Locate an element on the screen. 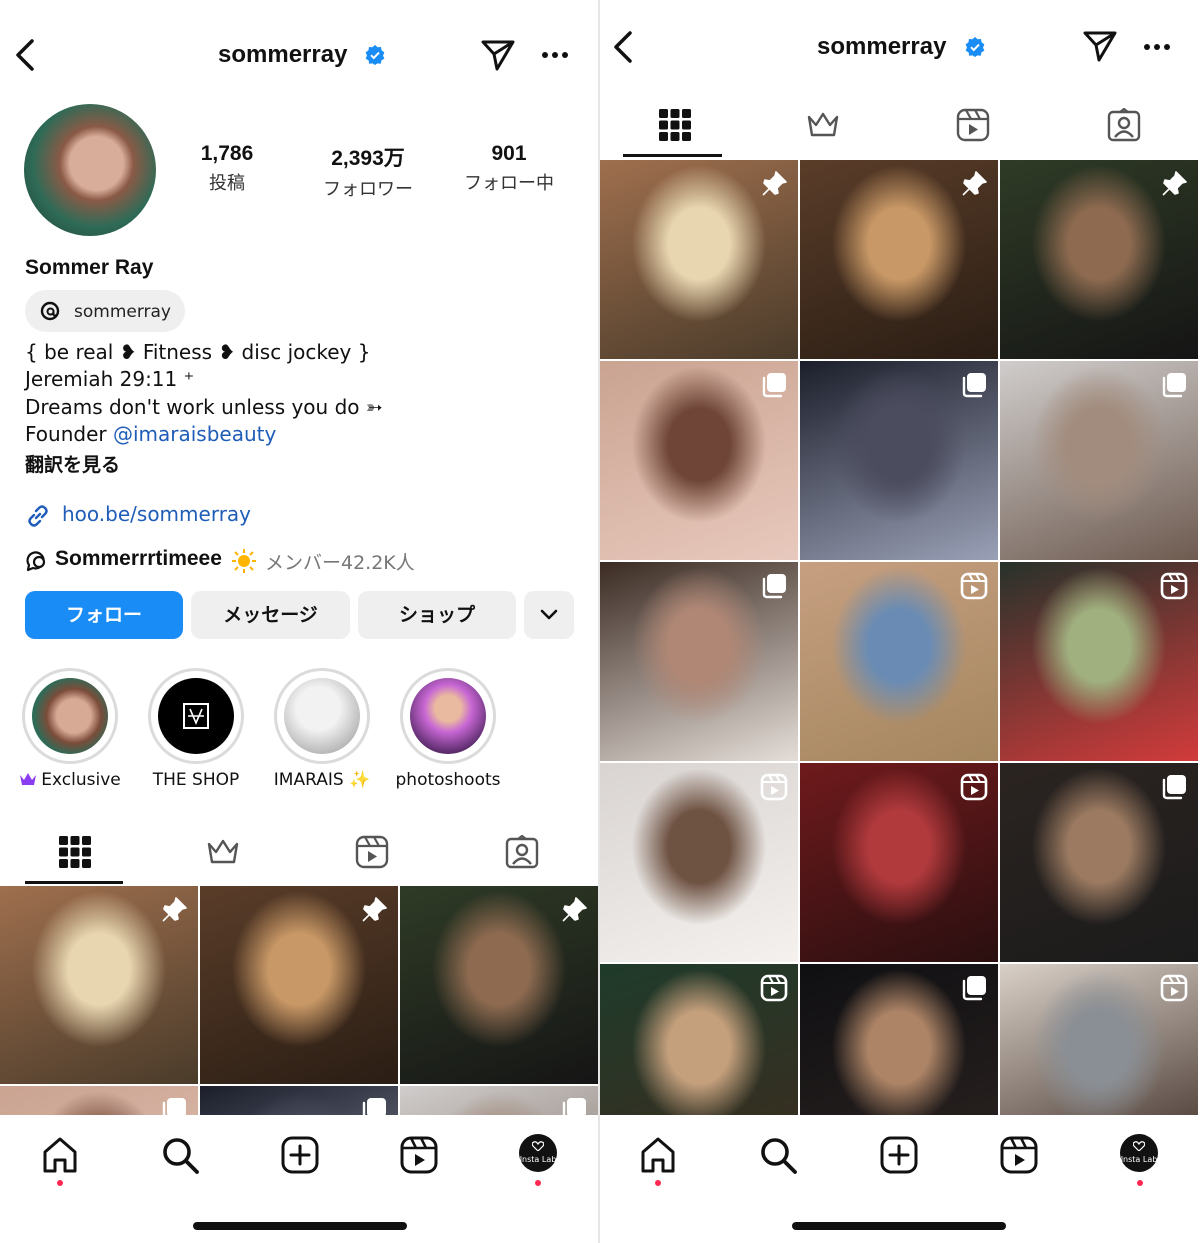 The image size is (1200, 1243). highlight-label-text: Exclusive is located at coordinates (81, 780).